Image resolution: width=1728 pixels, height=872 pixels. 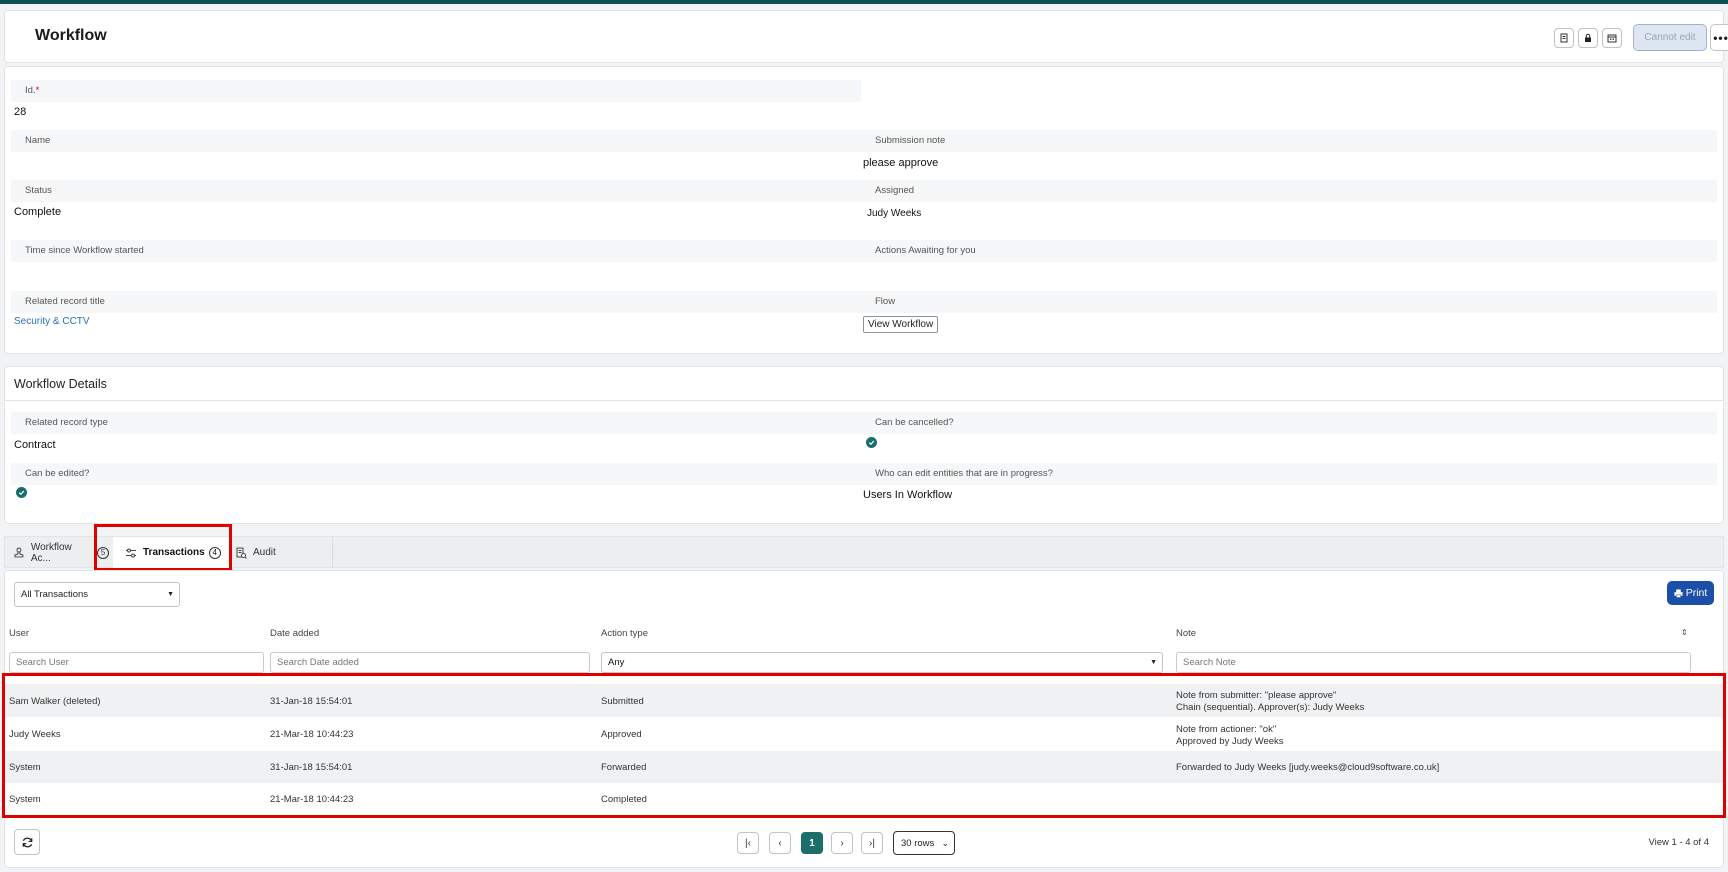 What do you see at coordinates (945, 842) in the screenshot?
I see `chevron-down-icon: ⌄` at bounding box center [945, 842].